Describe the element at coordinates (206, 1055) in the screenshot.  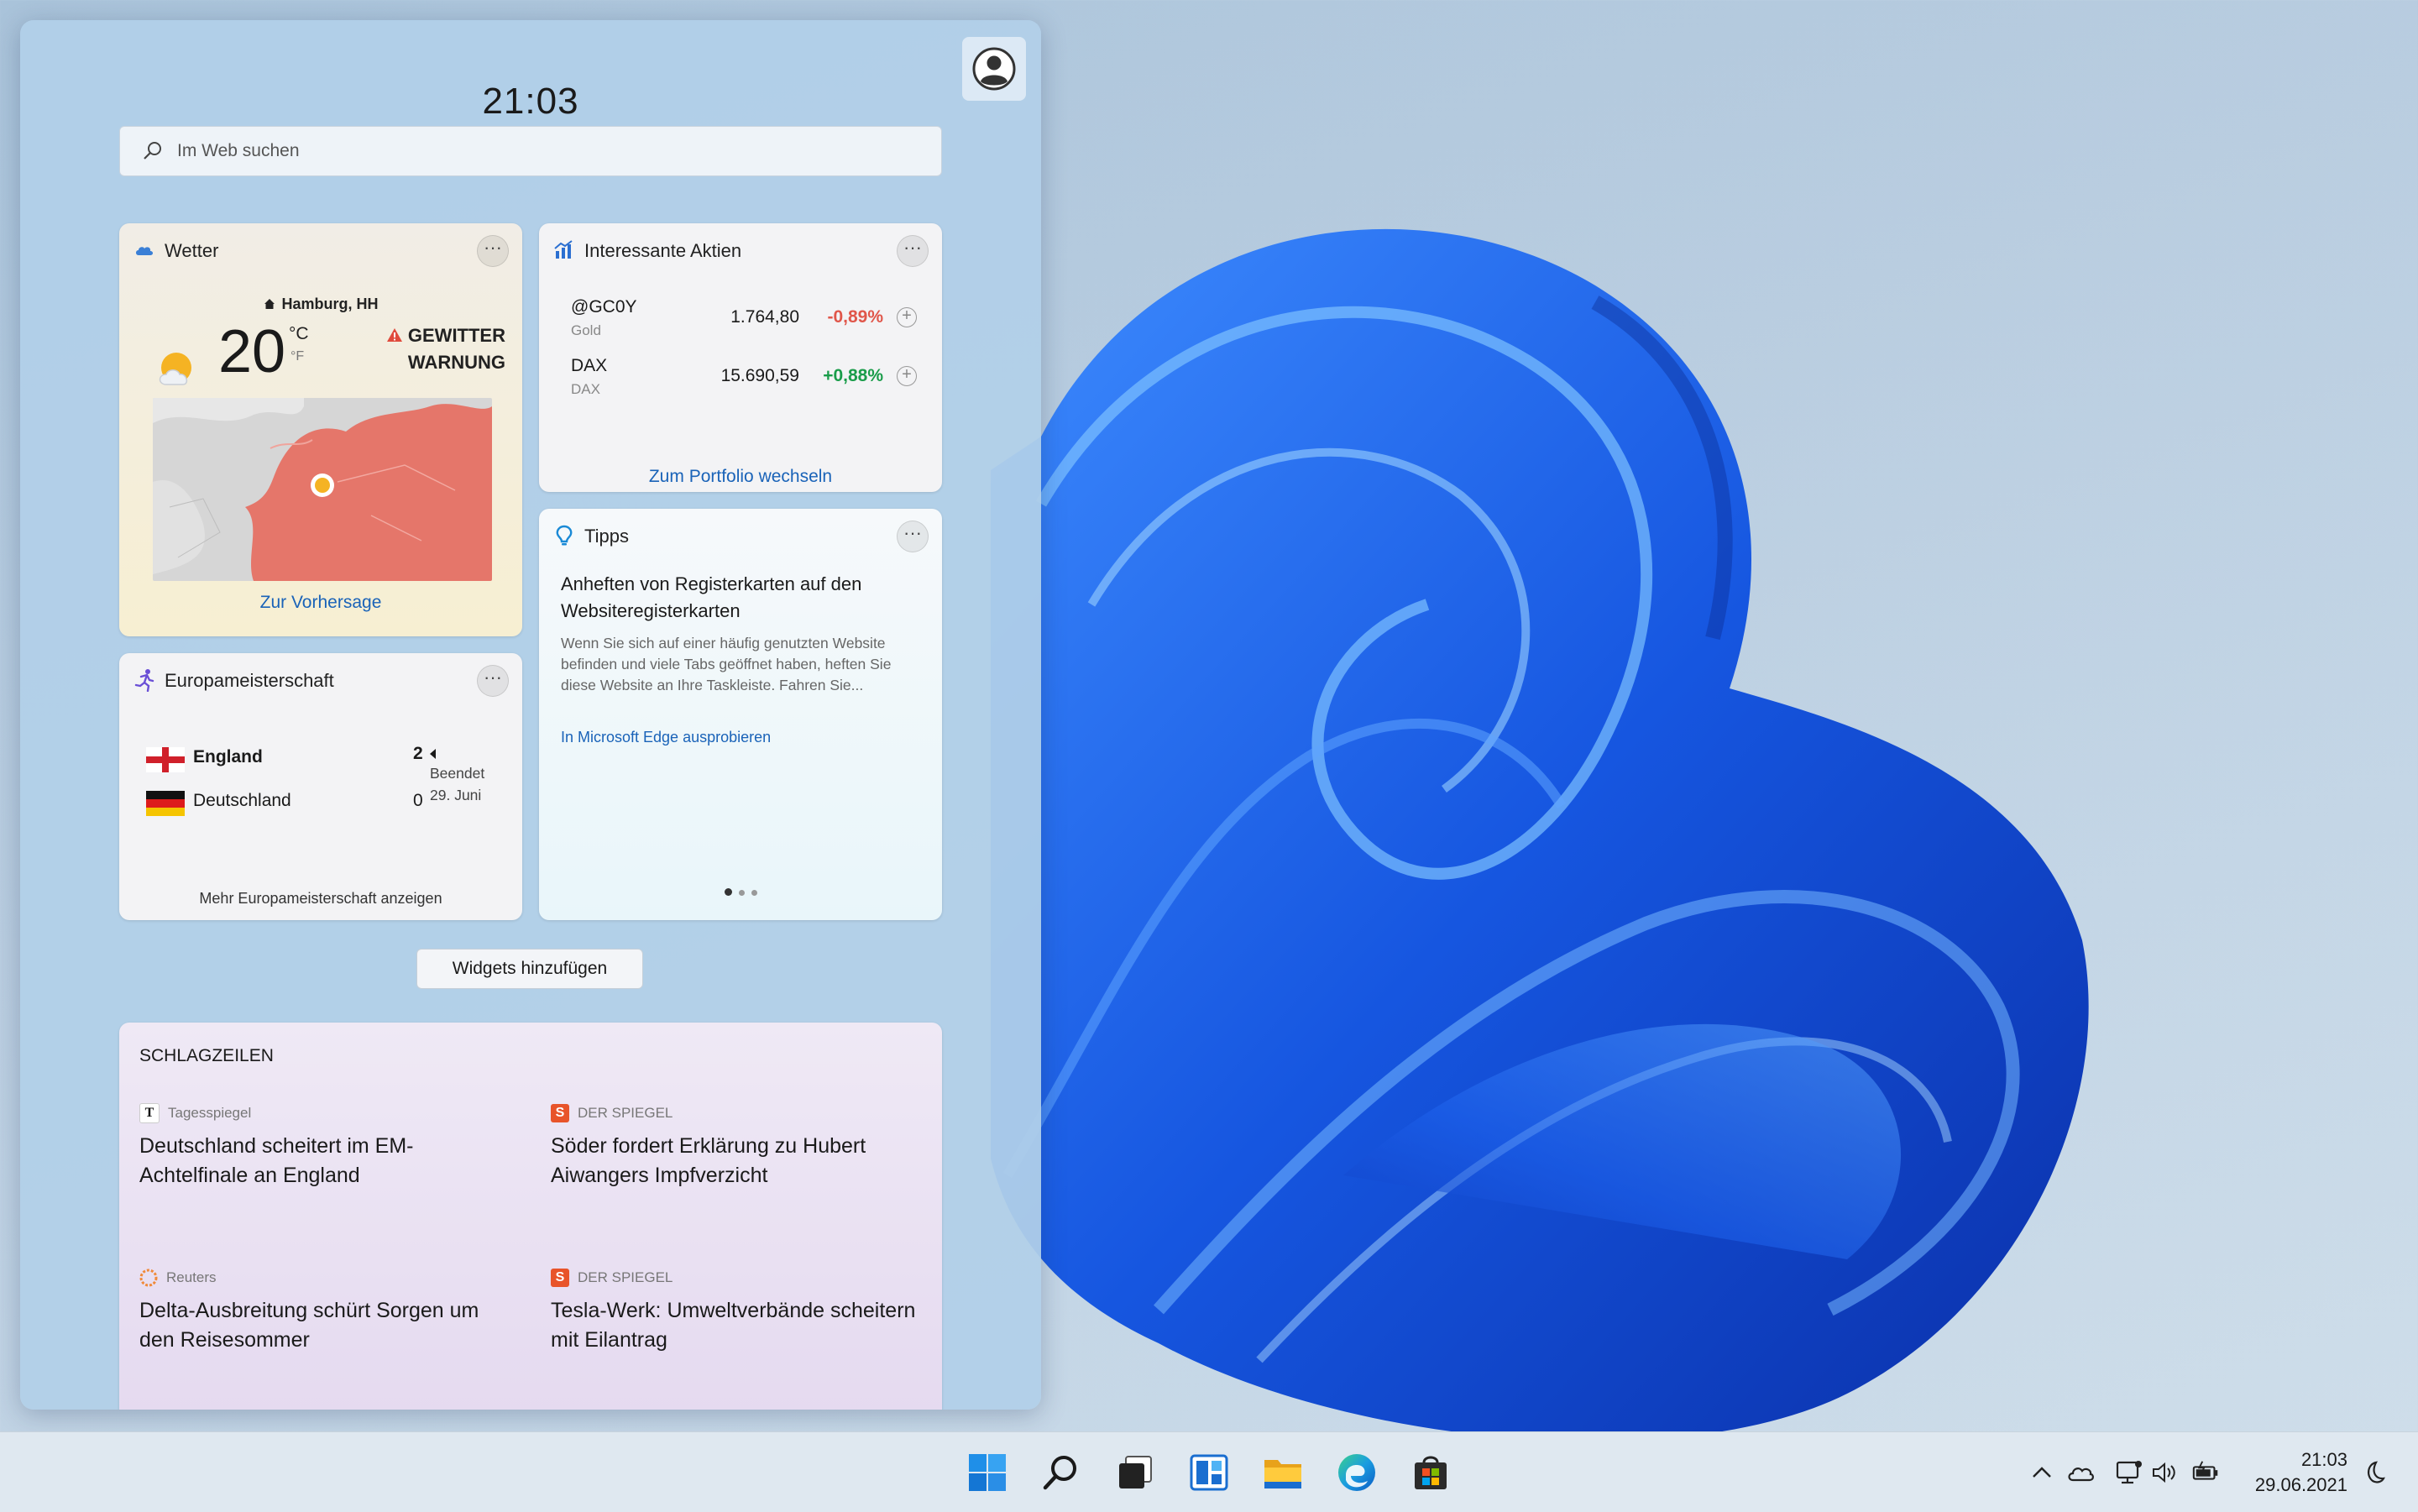
I see `headlines-title: SCHLAGZEILEN` at that location.